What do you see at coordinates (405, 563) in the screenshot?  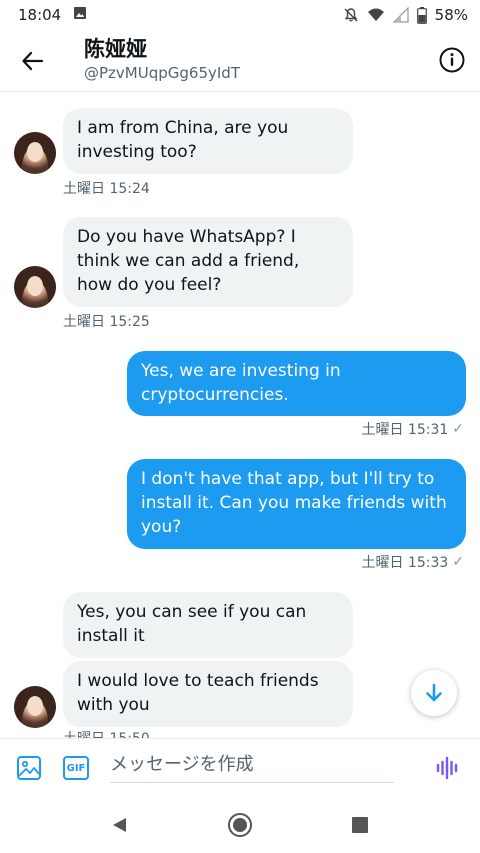 I see `timestamp-text: 土曜日 15:33` at bounding box center [405, 563].